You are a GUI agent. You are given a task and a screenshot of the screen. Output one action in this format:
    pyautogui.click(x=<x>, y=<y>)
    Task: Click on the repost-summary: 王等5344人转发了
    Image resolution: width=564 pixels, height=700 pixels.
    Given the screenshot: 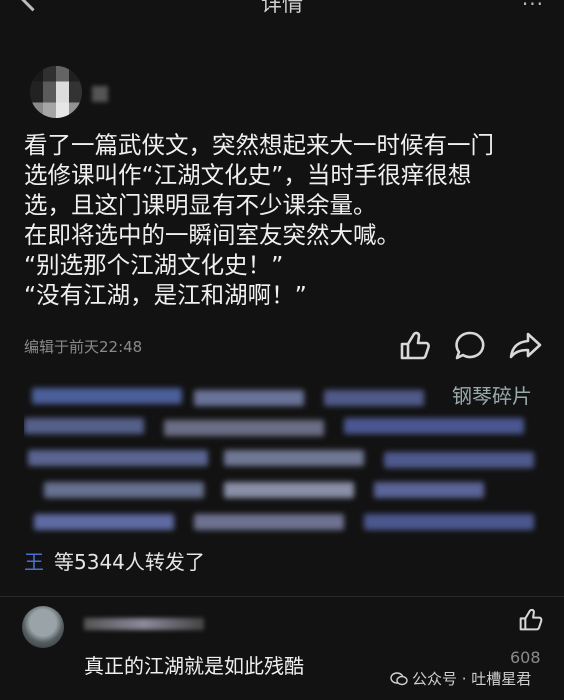 What is the action you would take?
    pyautogui.click(x=114, y=560)
    